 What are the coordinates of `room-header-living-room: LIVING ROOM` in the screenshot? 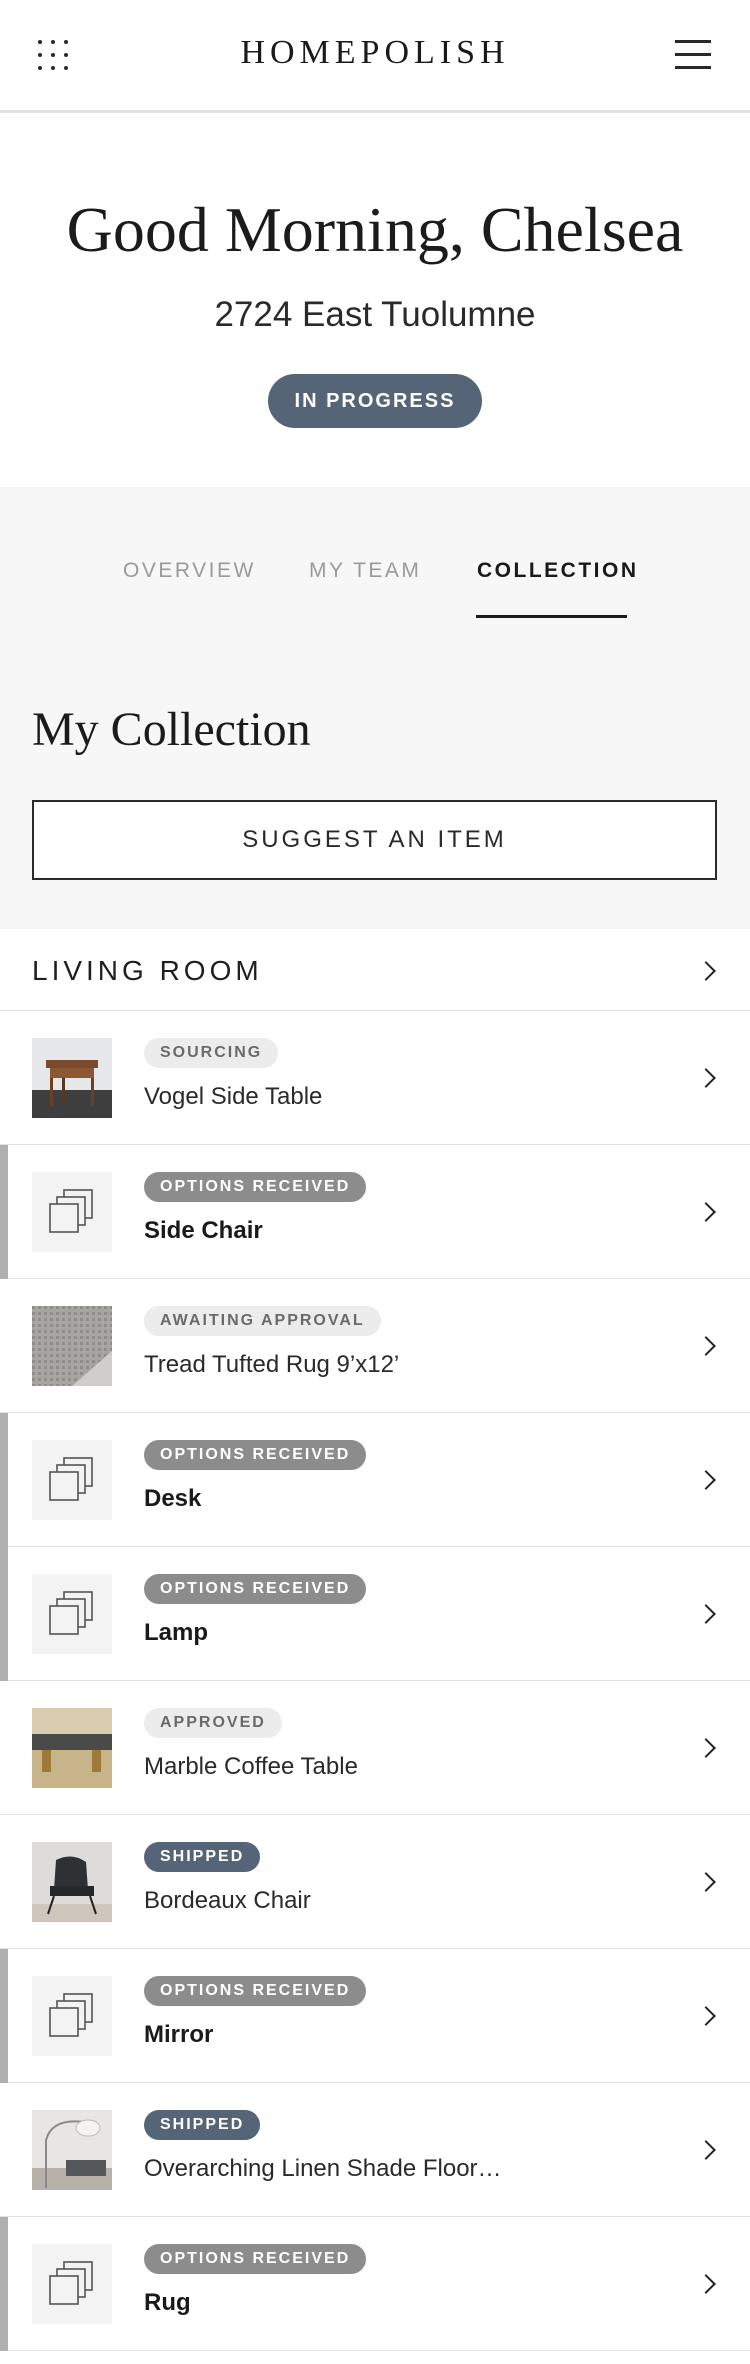 It's located at (375, 970).